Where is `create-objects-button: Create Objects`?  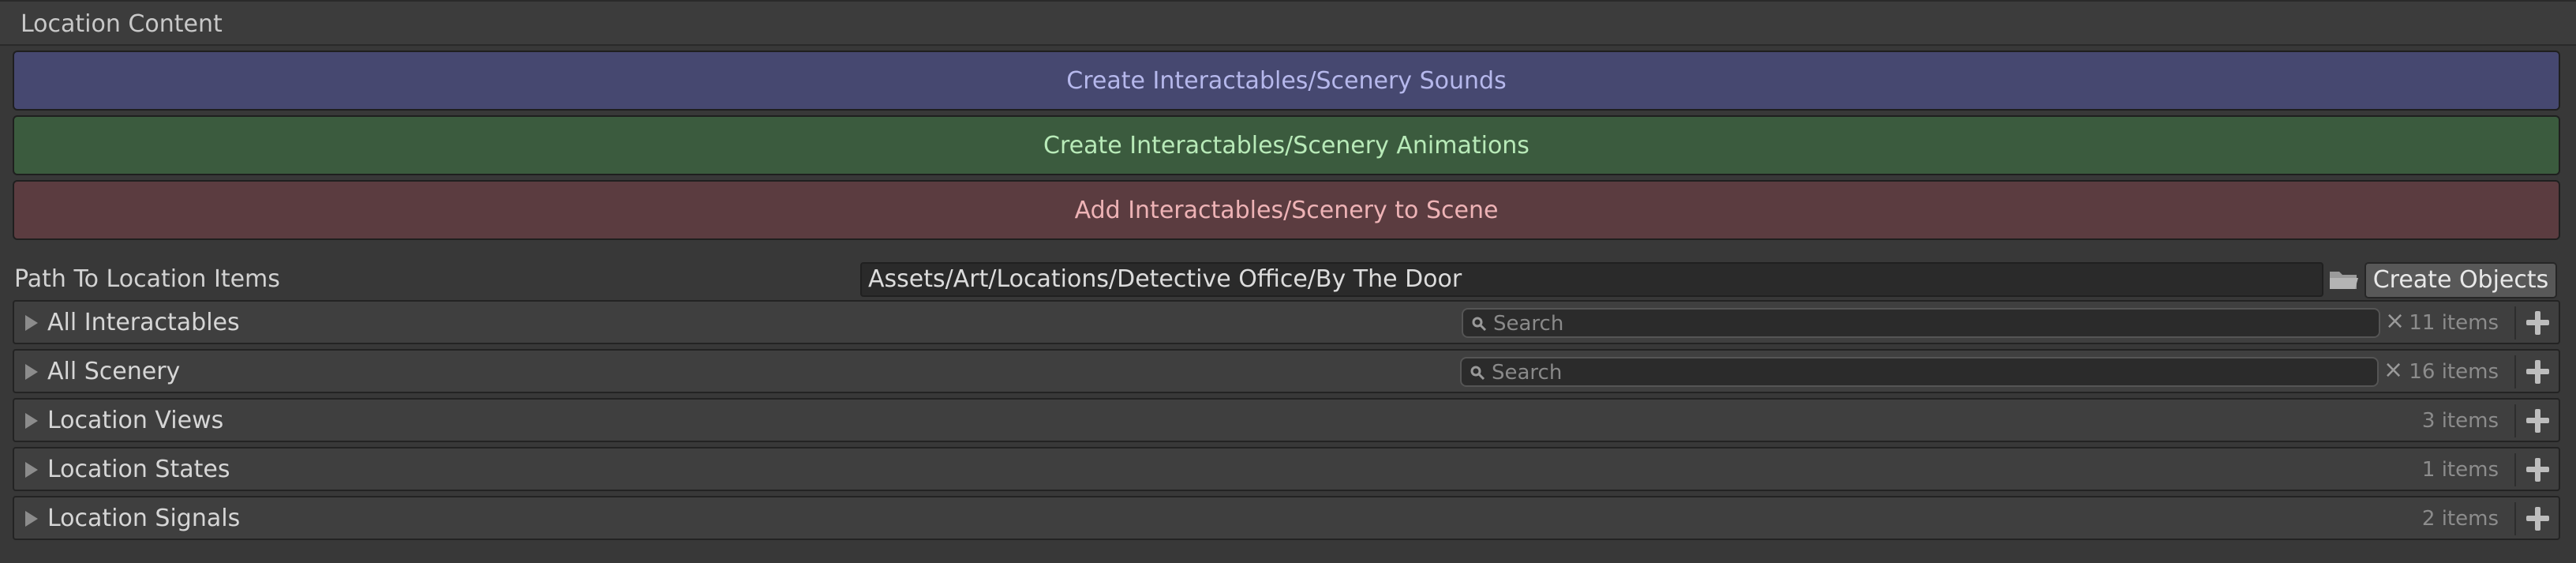 create-objects-button: Create Objects is located at coordinates (2460, 280).